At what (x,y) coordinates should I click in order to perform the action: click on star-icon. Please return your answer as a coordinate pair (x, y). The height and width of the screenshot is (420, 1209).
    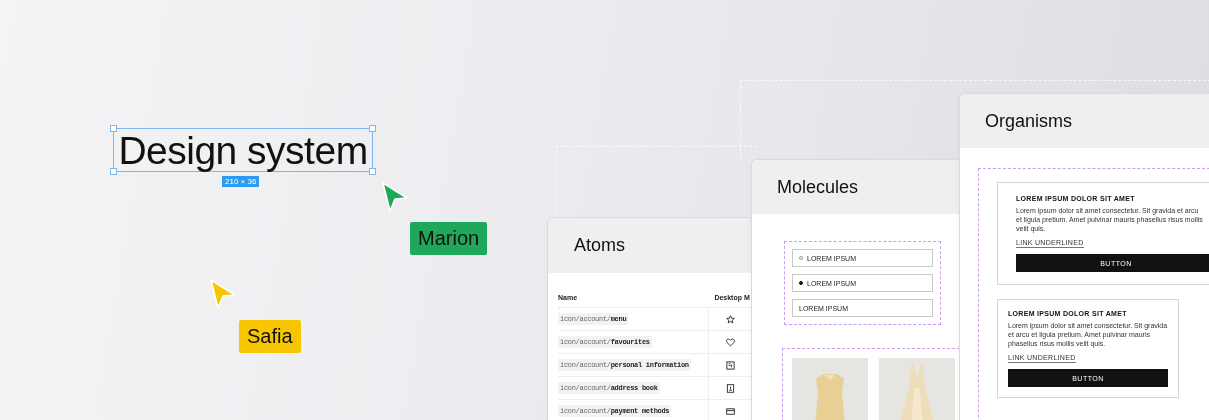
    Looking at the image, I should click on (730, 319).